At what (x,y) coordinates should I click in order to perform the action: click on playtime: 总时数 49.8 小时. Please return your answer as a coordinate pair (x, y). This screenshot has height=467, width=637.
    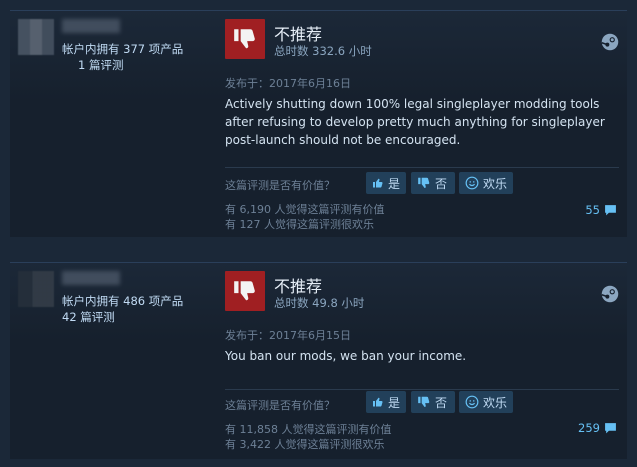
    Looking at the image, I should click on (319, 303).